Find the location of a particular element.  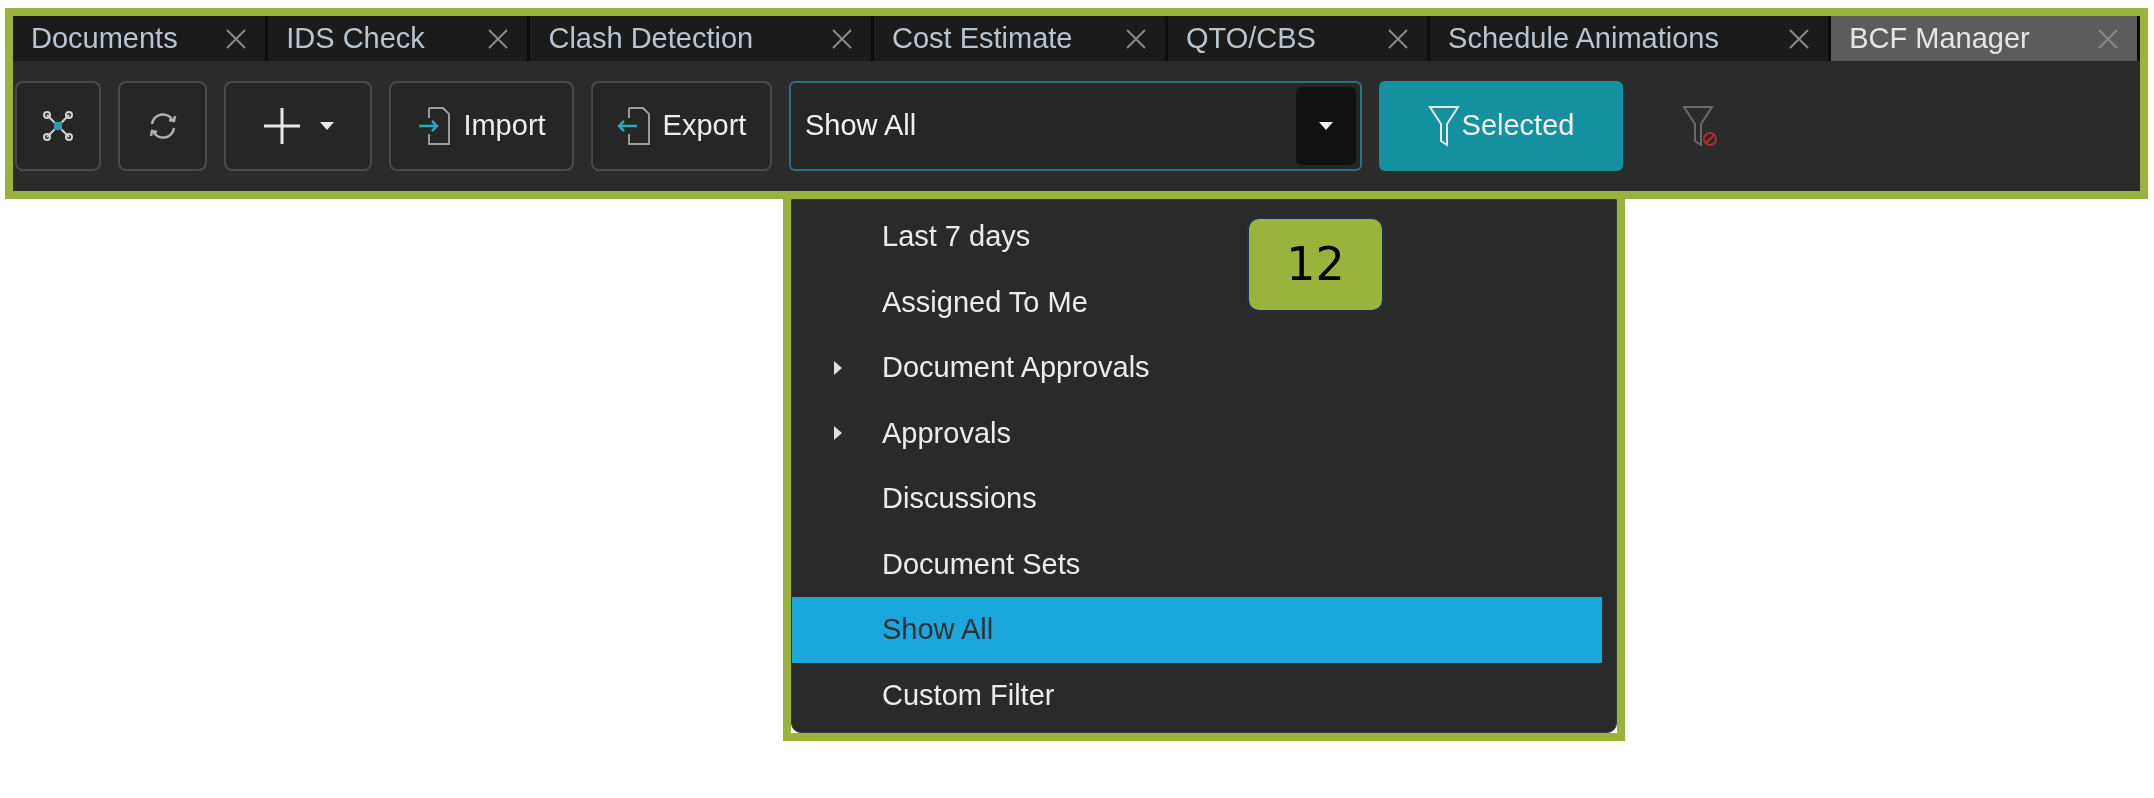

refresh-button is located at coordinates (162, 126).